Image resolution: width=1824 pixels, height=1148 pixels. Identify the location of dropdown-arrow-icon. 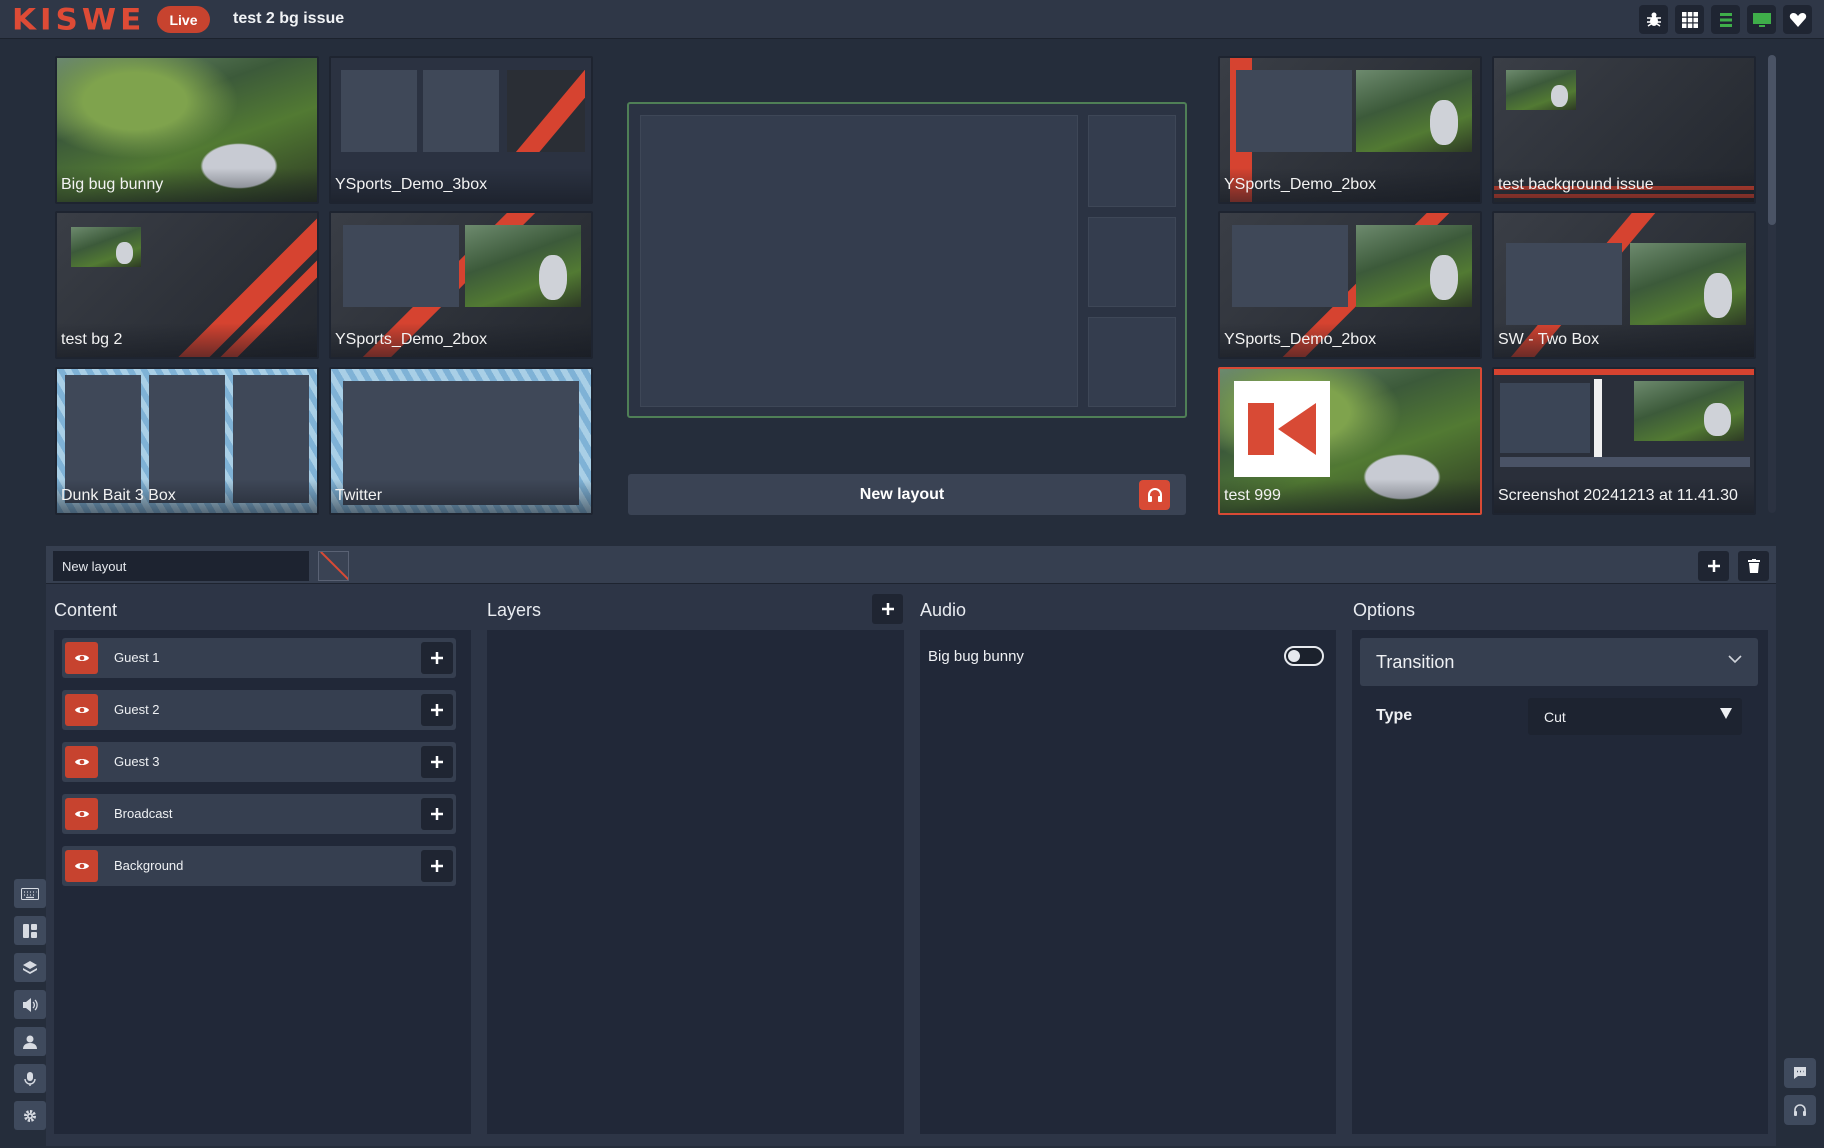
(1726, 713).